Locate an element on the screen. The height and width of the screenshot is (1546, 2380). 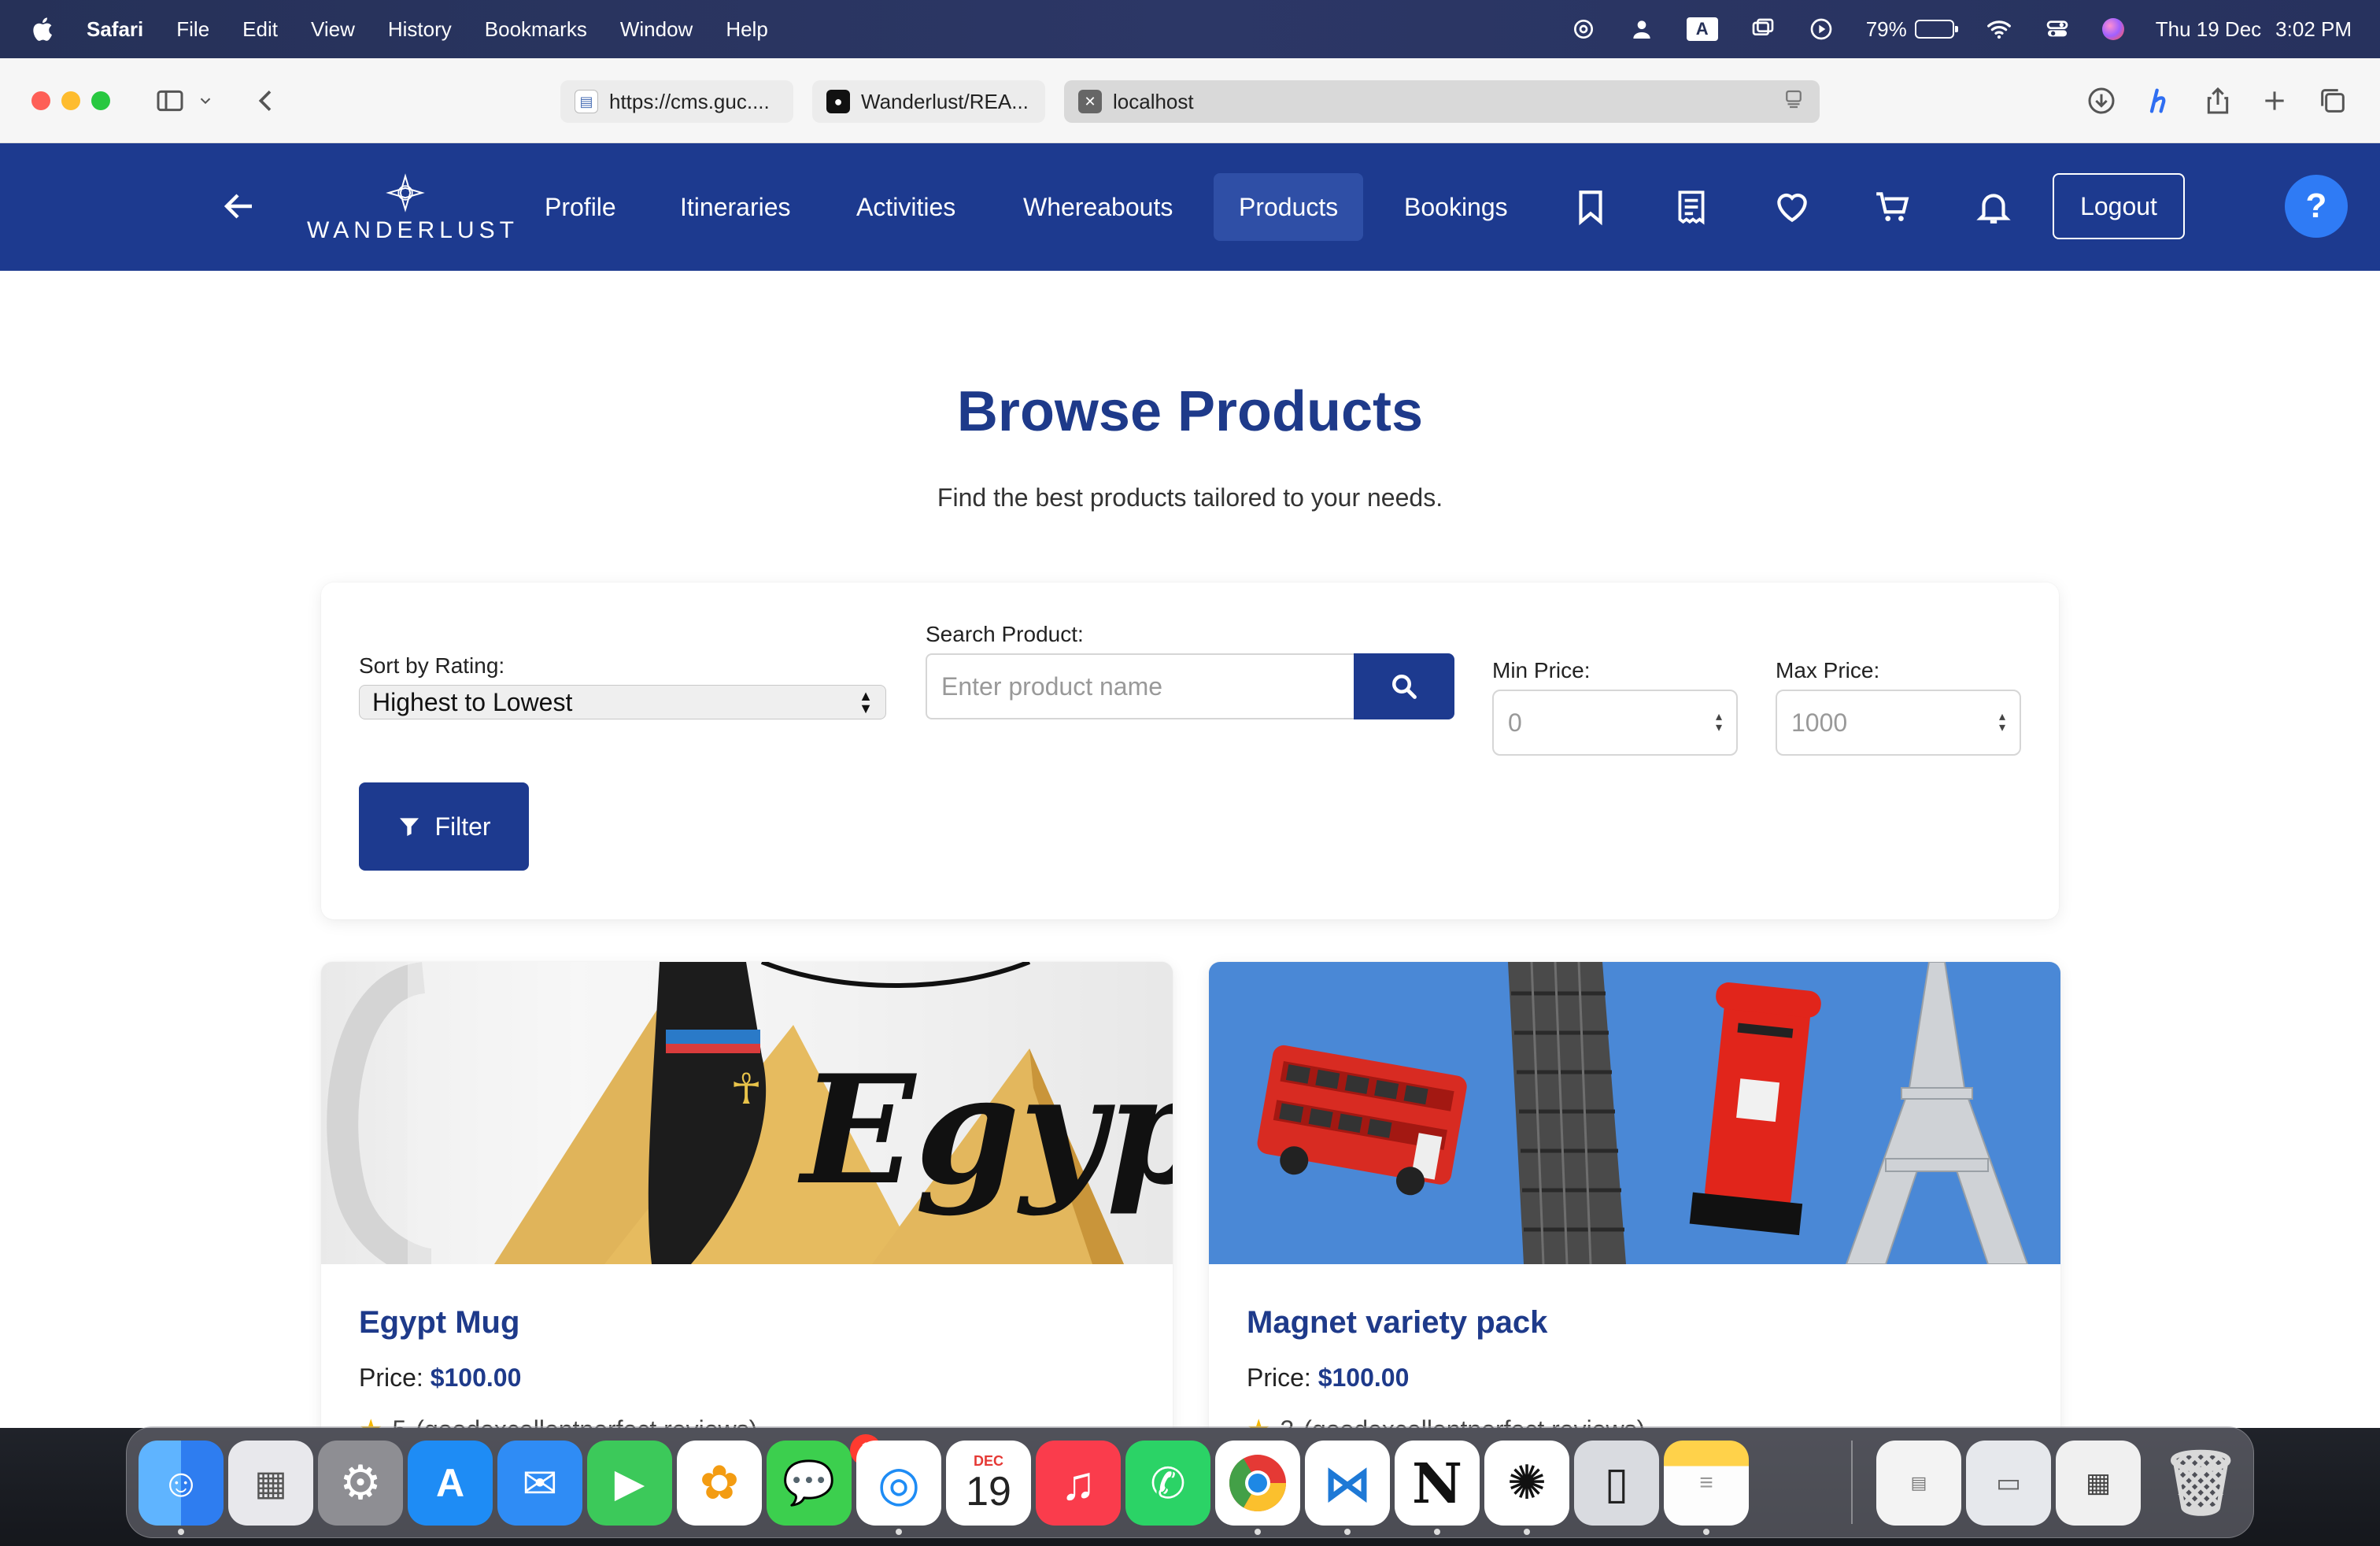
menu-view: View is located at coordinates (333, 29).